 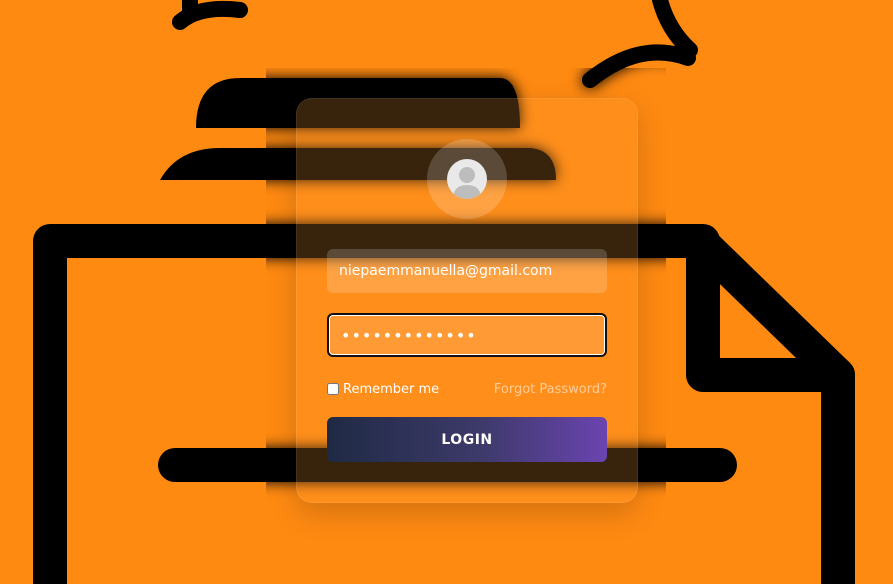 I want to click on remember-me-checkbox, so click(x=333, y=389).